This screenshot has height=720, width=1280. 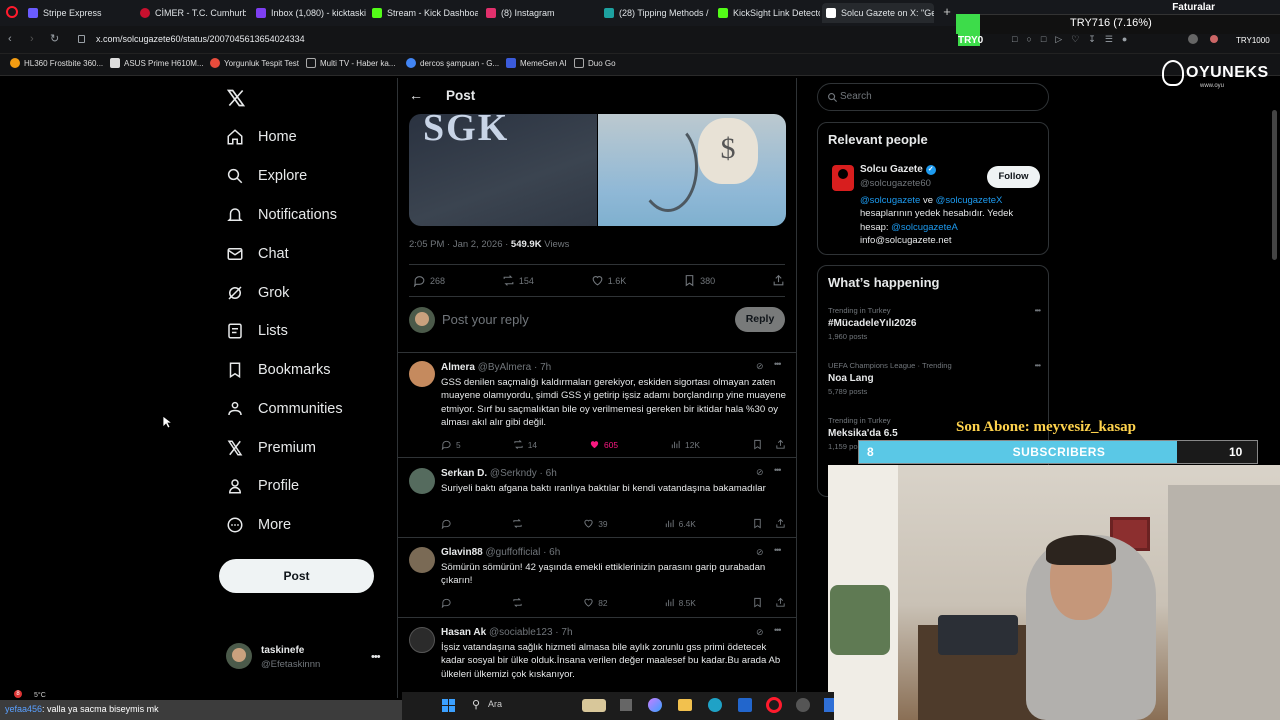 What do you see at coordinates (239, 656) in the screenshot?
I see `account-avatar` at bounding box center [239, 656].